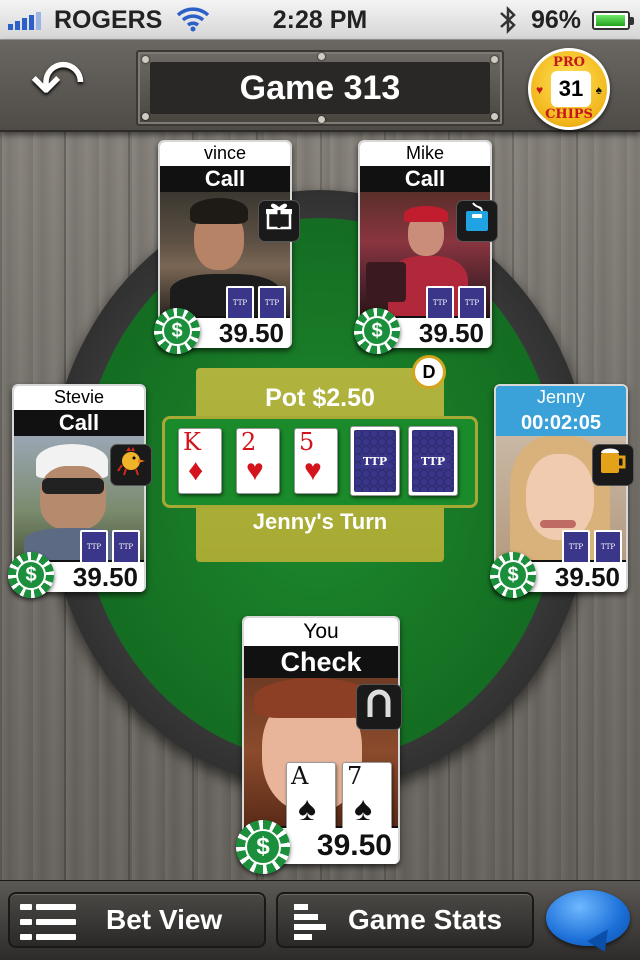  I want to click on hole-card-1: A ♠, so click(311, 798).